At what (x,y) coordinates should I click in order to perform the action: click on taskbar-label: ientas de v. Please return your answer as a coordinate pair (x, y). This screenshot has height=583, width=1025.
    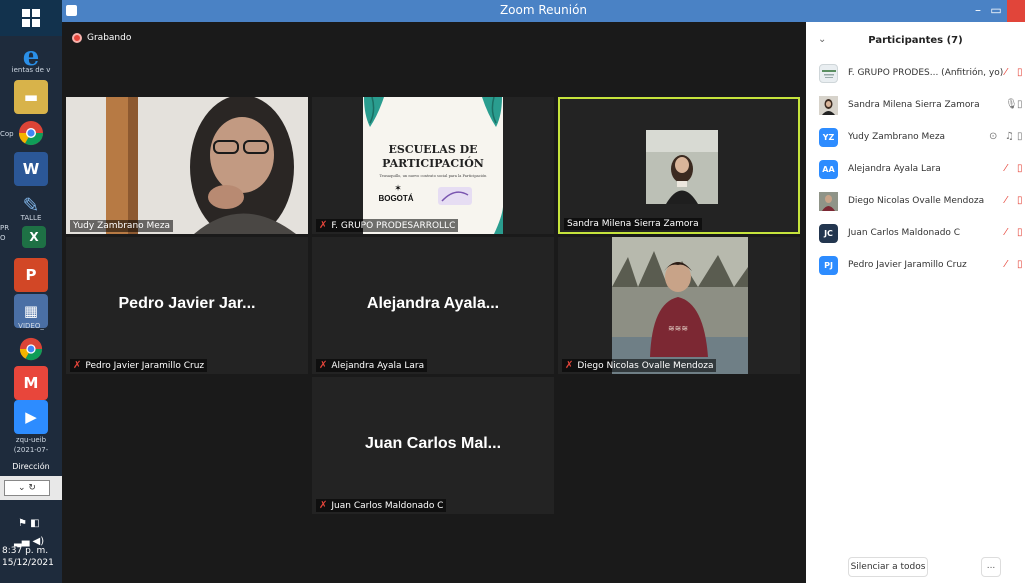
    Looking at the image, I should click on (31, 70).